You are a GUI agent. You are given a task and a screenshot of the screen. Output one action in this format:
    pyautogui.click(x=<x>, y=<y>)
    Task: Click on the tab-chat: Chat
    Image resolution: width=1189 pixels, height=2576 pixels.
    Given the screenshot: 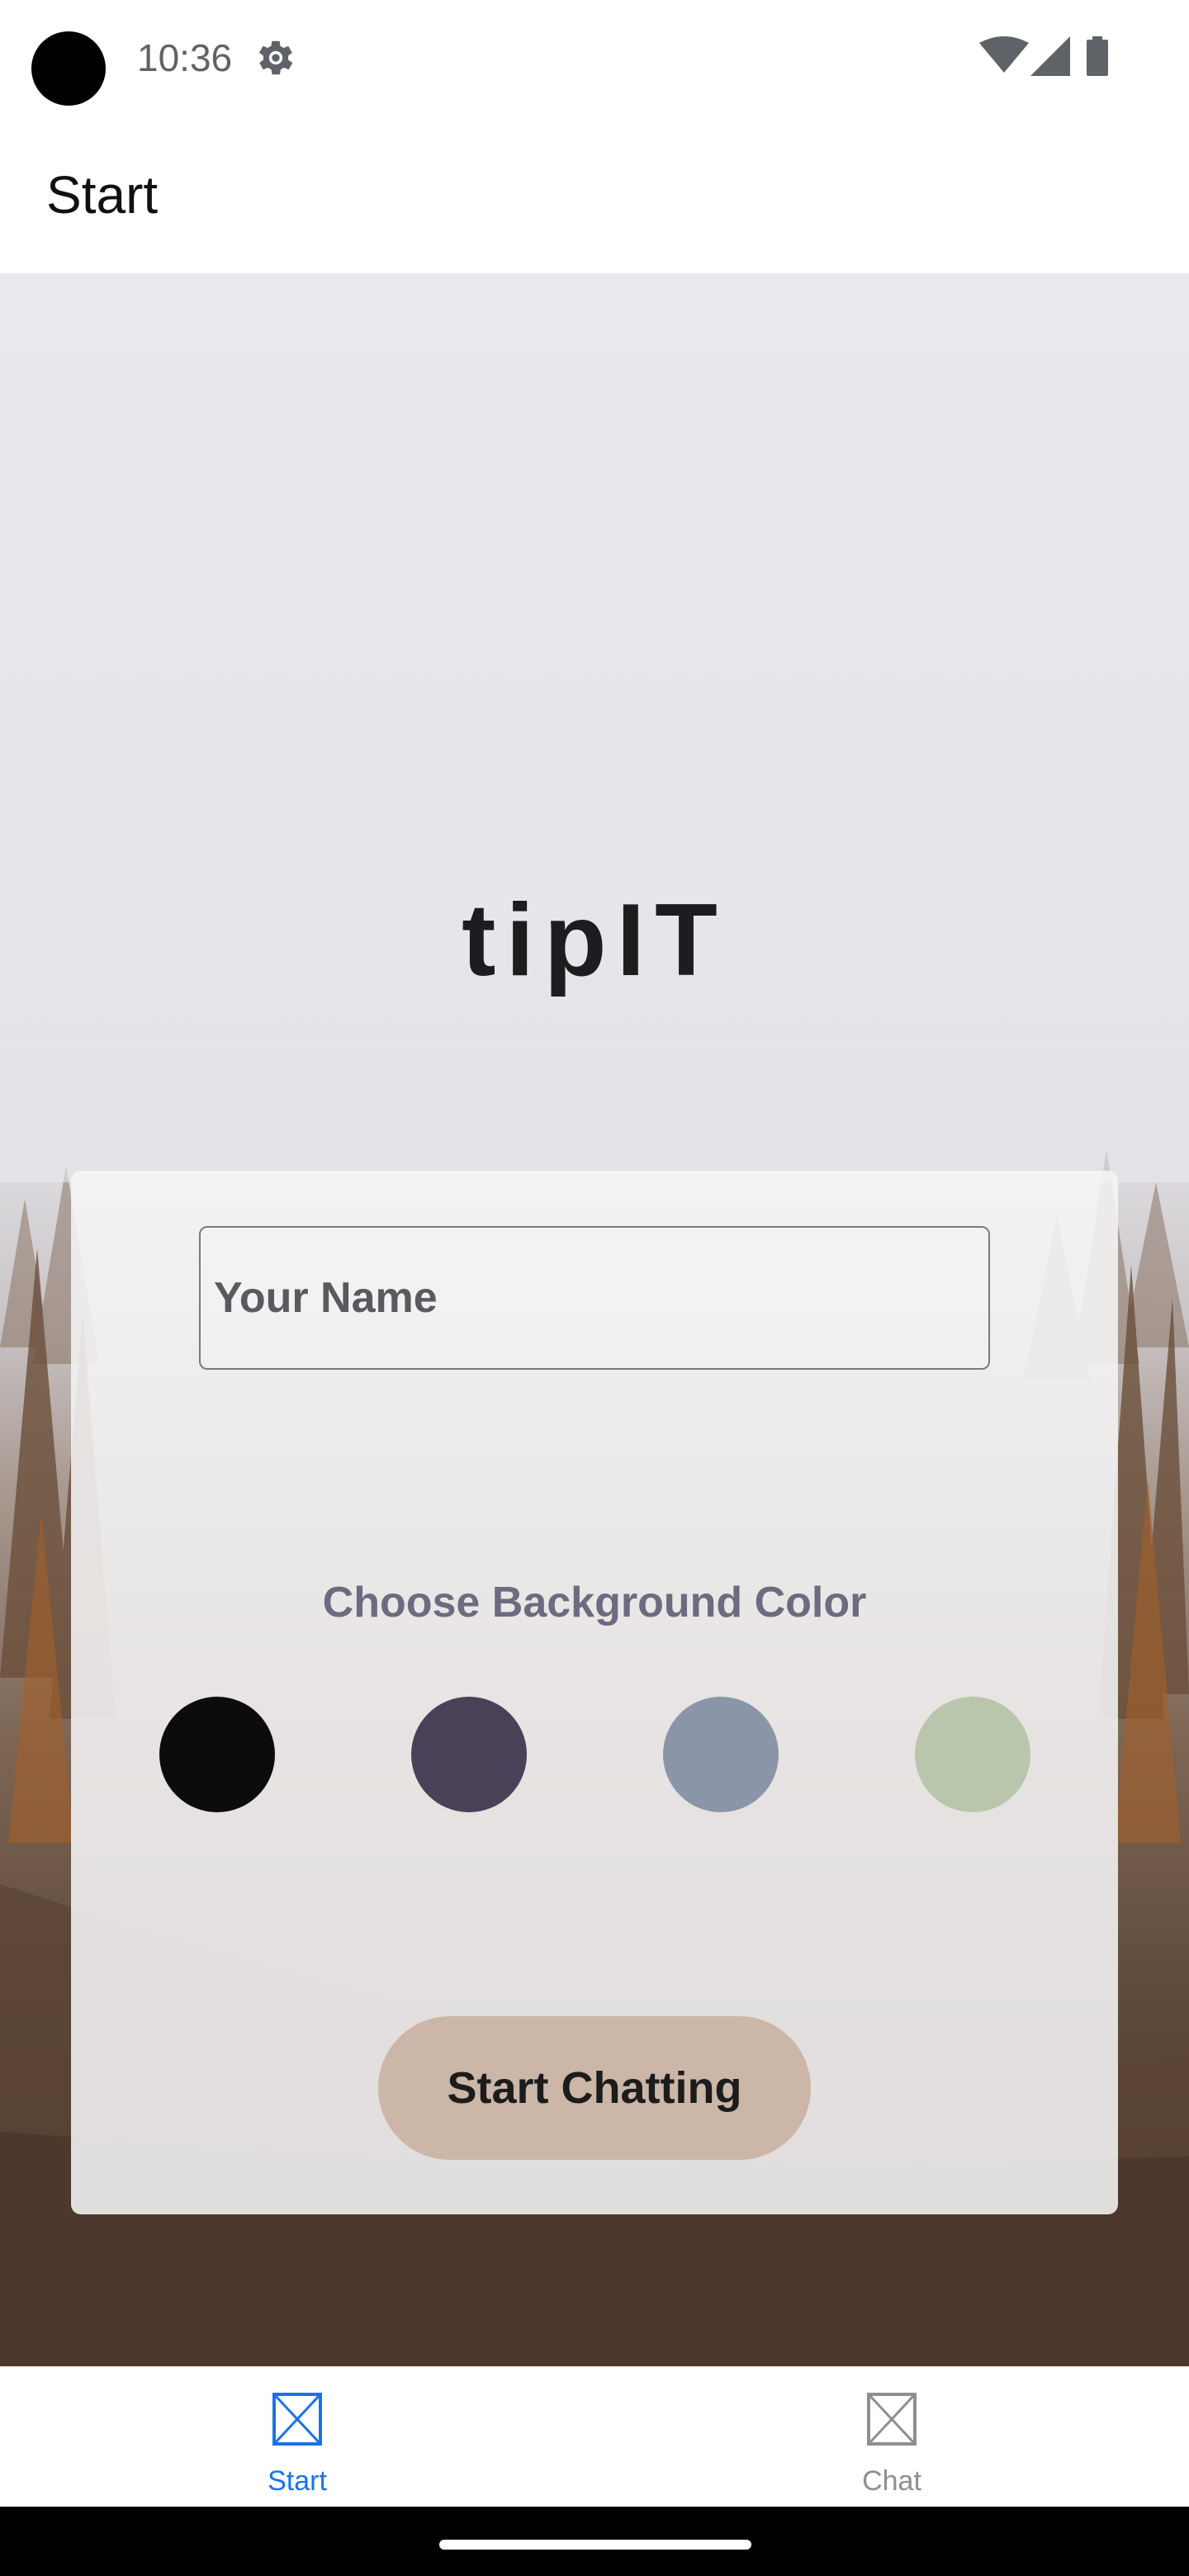 What is the action you would take?
    pyautogui.click(x=891, y=2436)
    